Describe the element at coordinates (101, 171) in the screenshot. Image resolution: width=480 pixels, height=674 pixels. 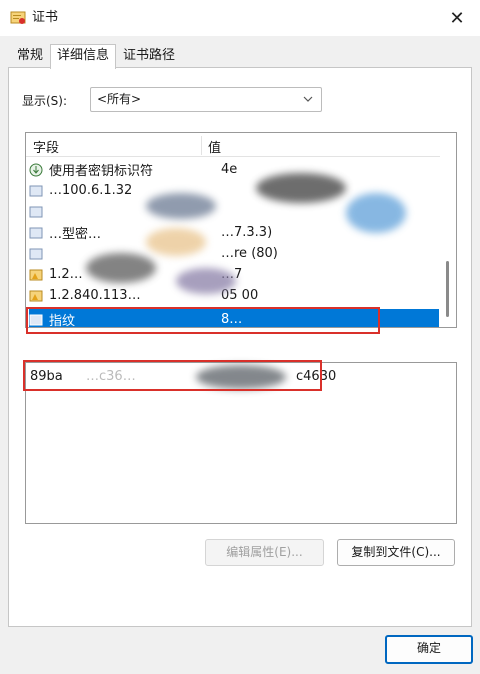
I see `field-name: 使用者密钥标识符` at that location.